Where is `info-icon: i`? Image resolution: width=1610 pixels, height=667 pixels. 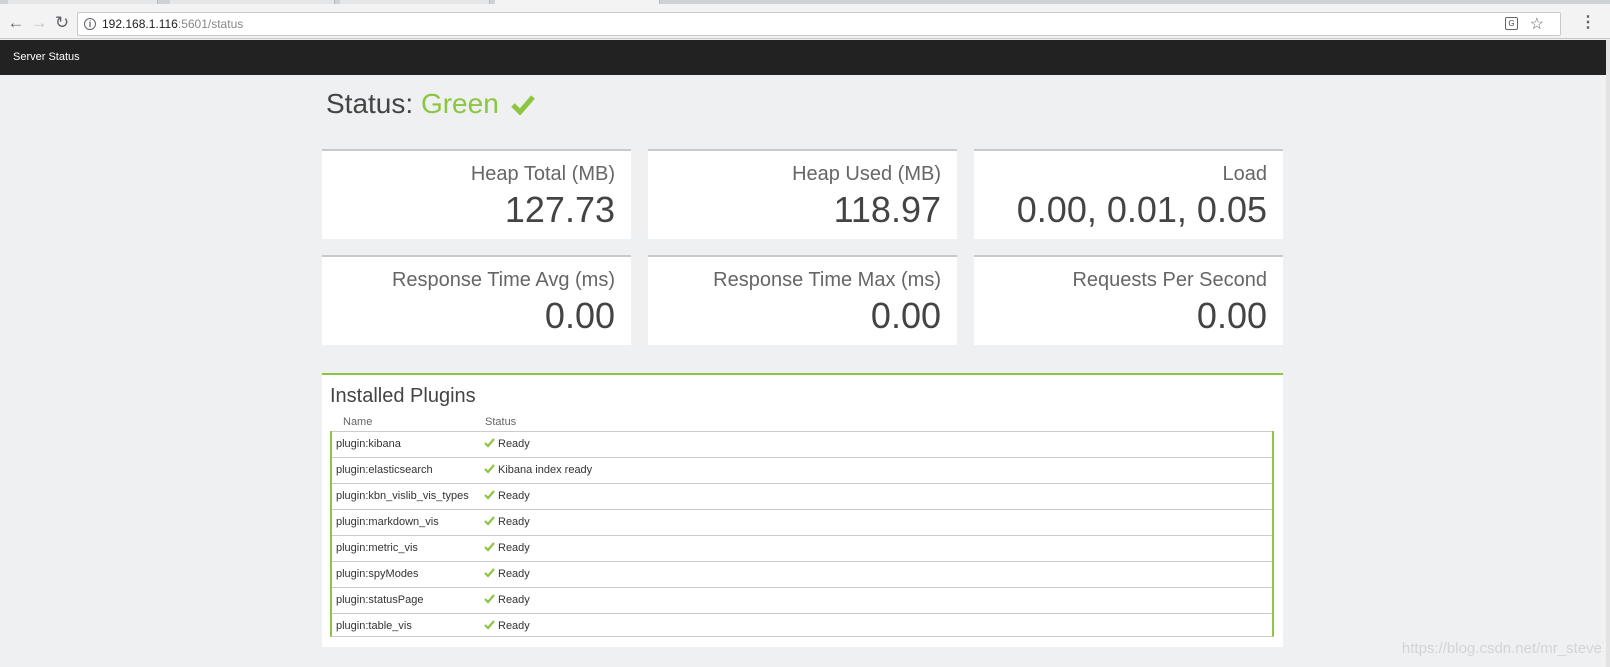 info-icon: i is located at coordinates (90, 24).